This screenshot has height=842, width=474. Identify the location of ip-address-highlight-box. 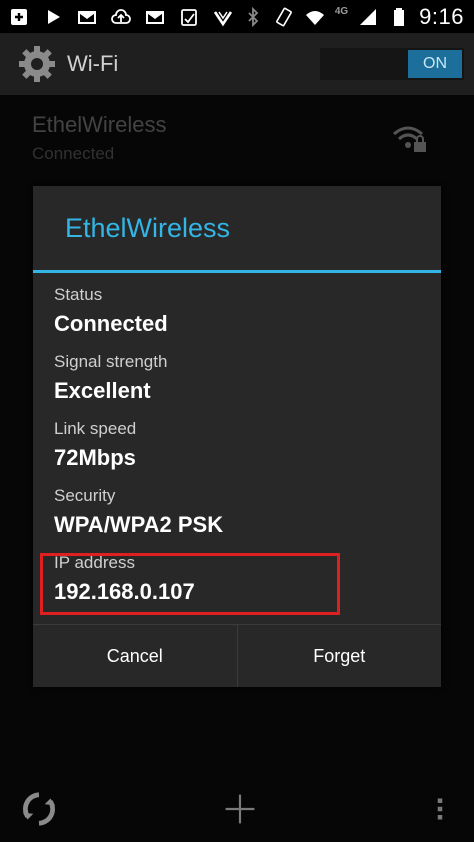
(190, 584).